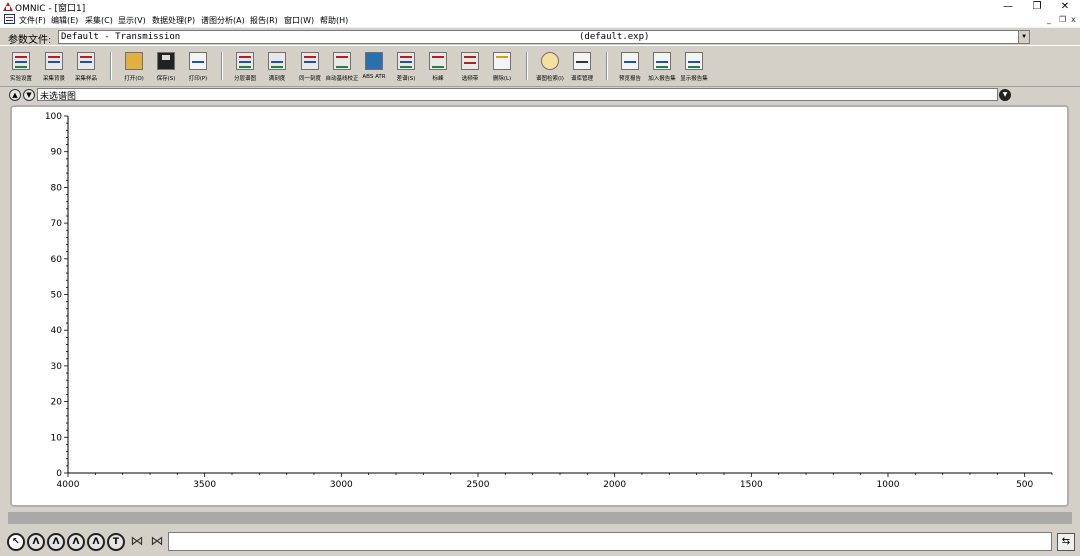 This screenshot has height=556, width=1080. I want to click on zoom-in-tool-icon: ⋈, so click(137, 542).